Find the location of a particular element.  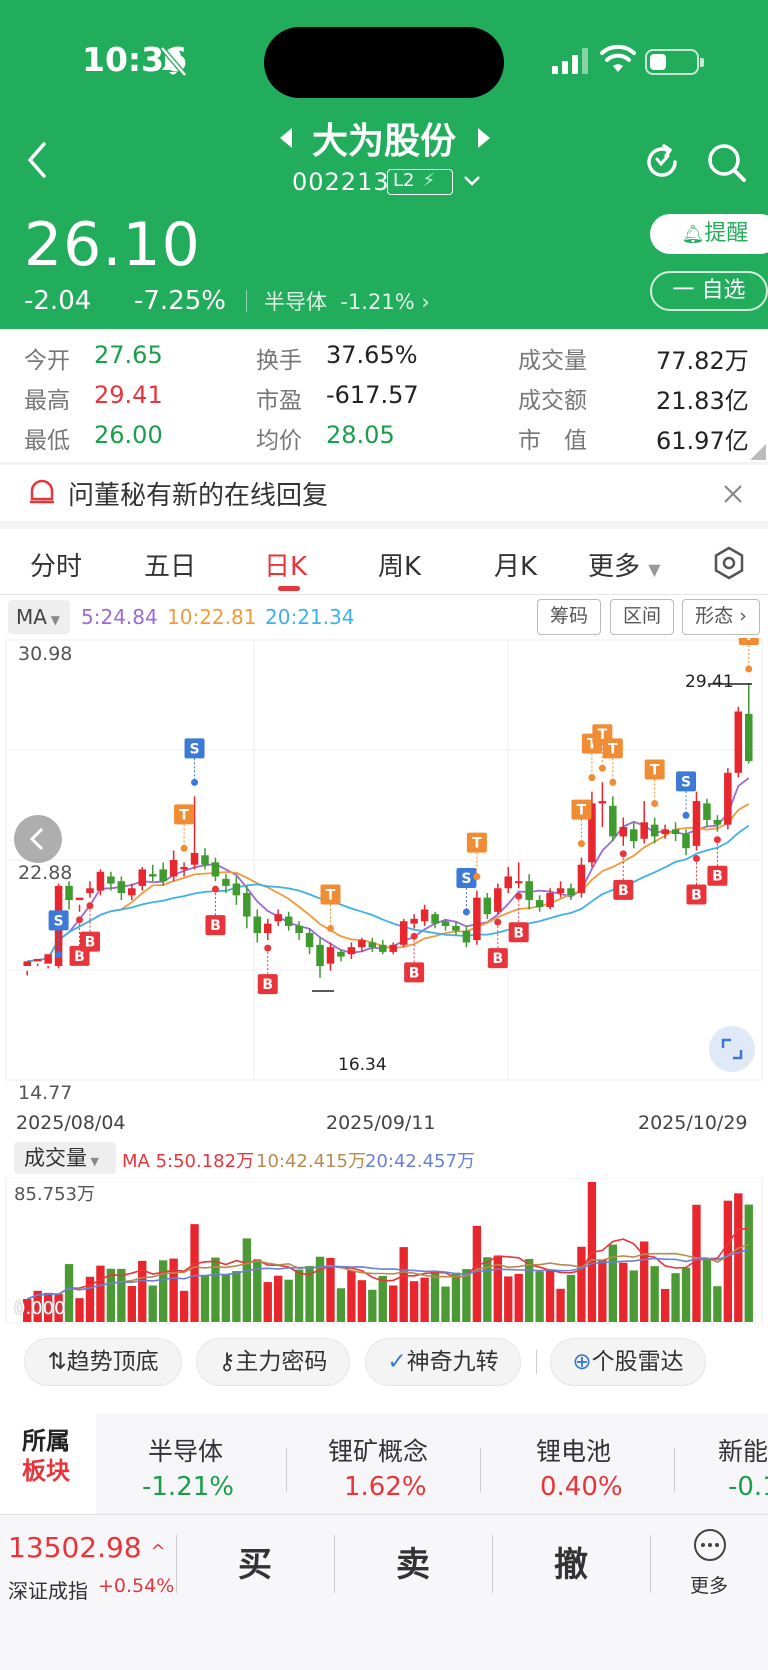

tab-more: 更多 ▼ is located at coordinates (624, 564).